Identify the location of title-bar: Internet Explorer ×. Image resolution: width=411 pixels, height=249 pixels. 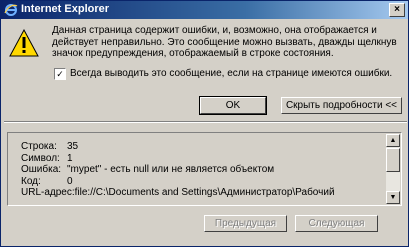
(204, 10).